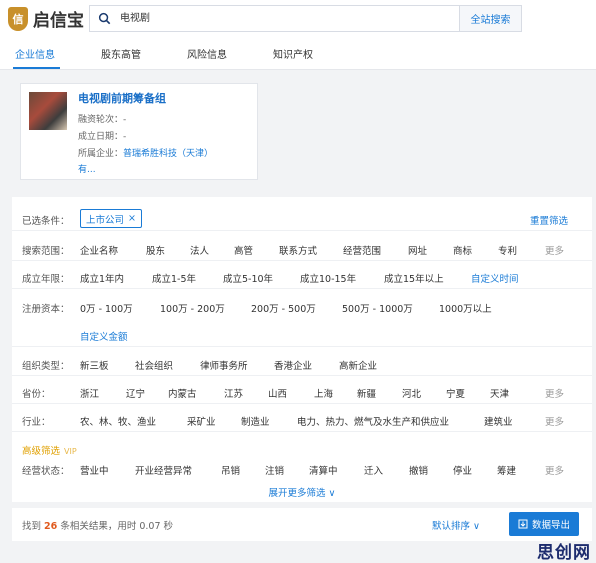 The image size is (596, 563). I want to click on tab-bar: 企业信息 股东高管 风险信息 知识产权, so click(298, 55).